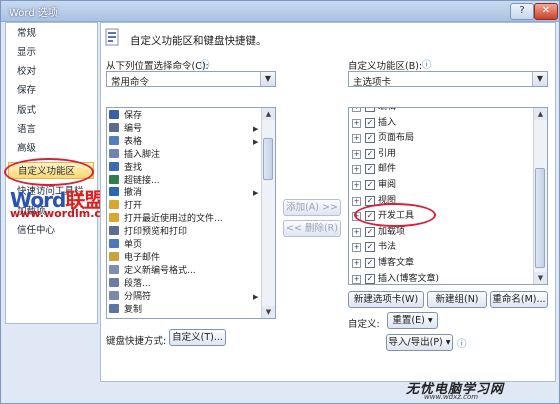 This screenshot has height=404, width=560. I want to click on ribbon-tab-item: + ✓ 加载项, so click(378, 233).